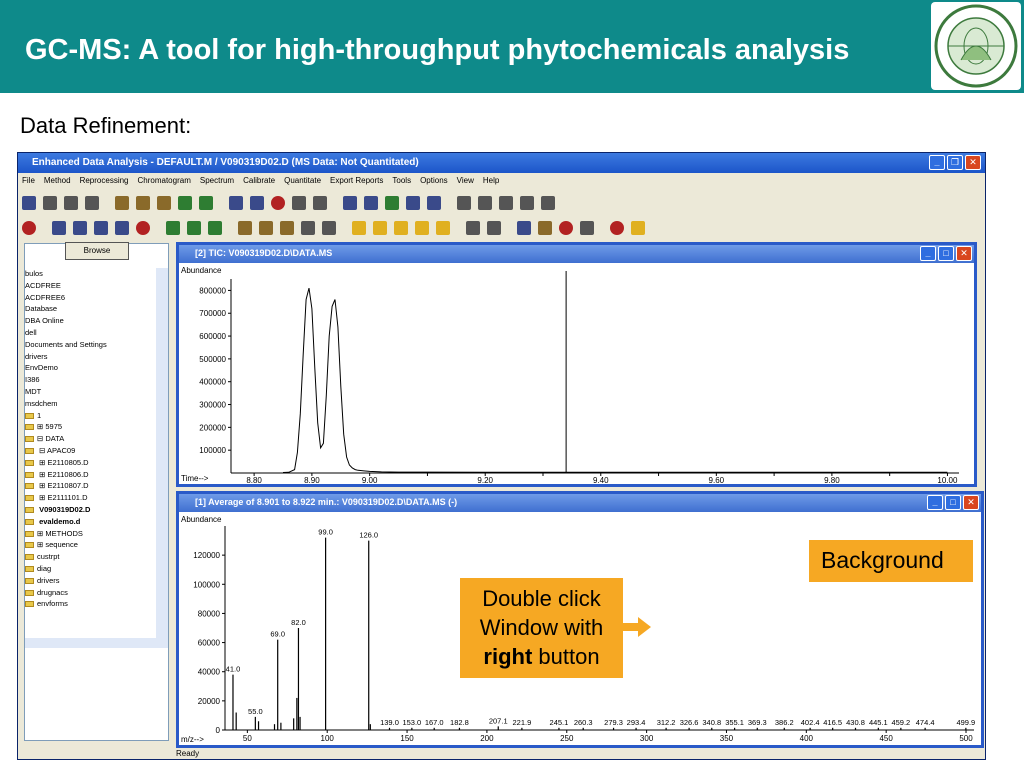 The image size is (1024, 768). What do you see at coordinates (91, 368) in the screenshot?
I see `file-tree-item: EnvDemo` at bounding box center [91, 368].